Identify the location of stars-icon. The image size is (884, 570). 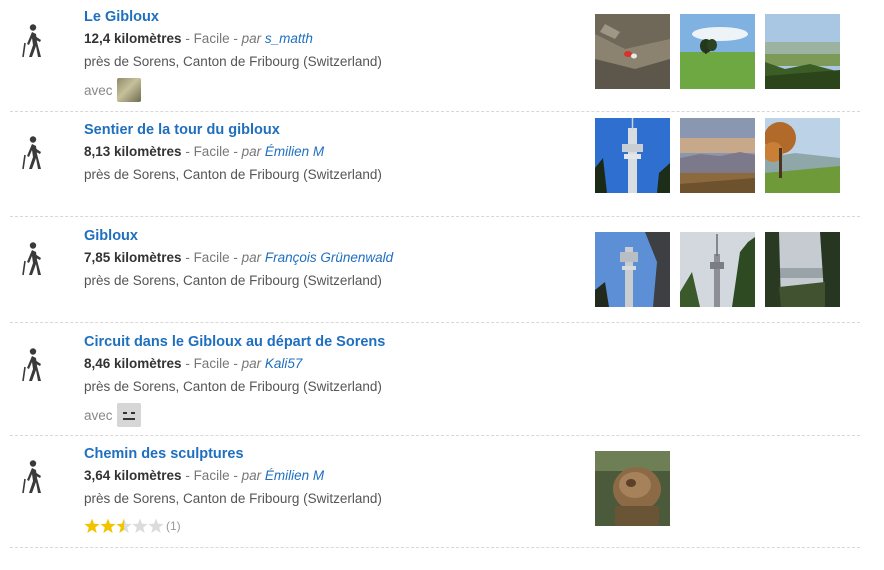
(124, 525).